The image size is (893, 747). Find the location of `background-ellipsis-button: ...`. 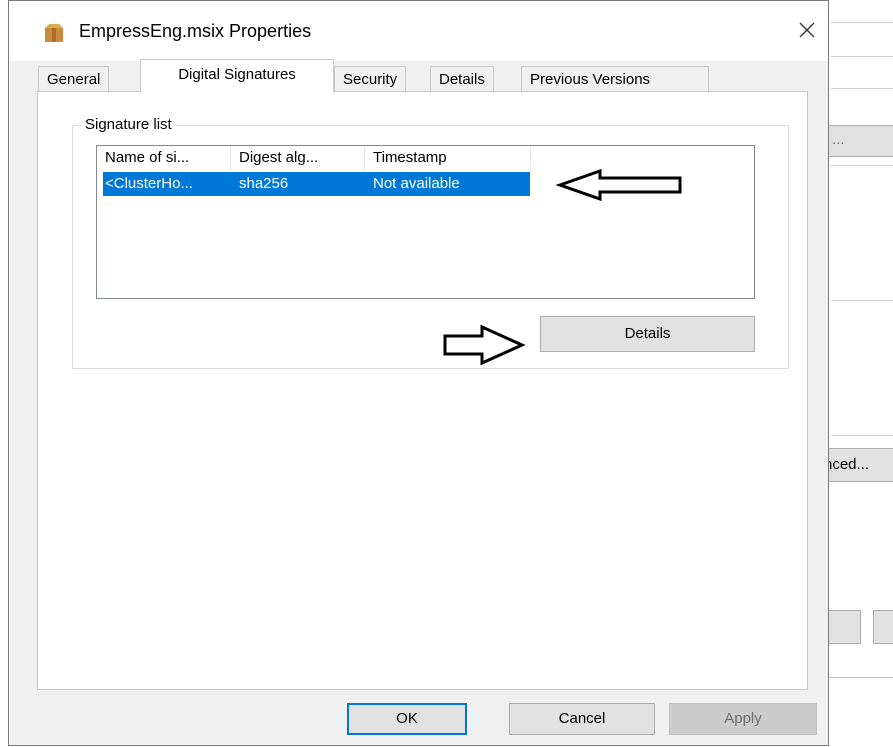

background-ellipsis-button: ... is located at coordinates (858, 141).